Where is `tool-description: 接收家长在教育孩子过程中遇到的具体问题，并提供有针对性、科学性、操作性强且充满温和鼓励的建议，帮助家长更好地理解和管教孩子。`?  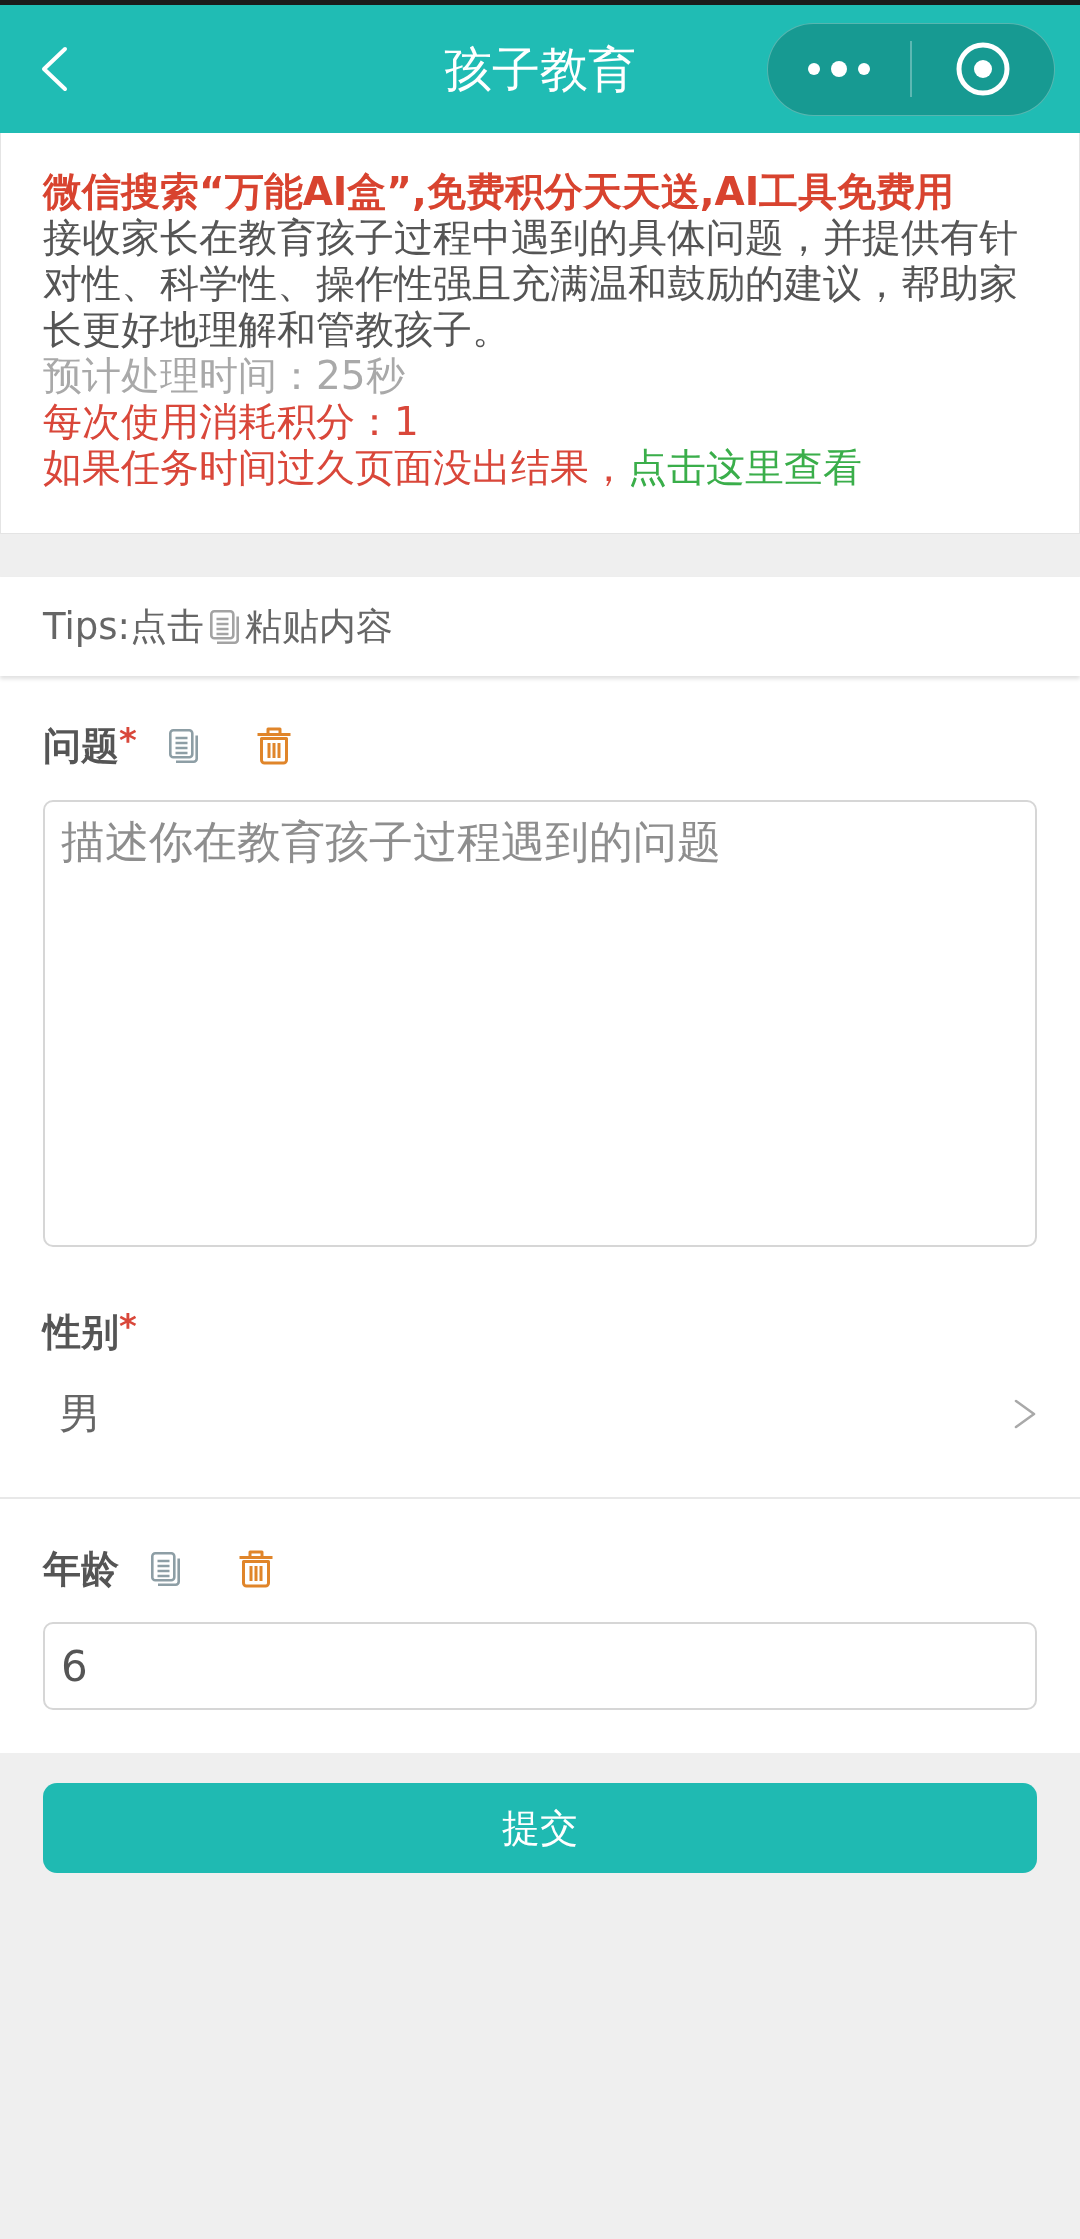 tool-description: 接收家长在教育孩子过程中遇到的具体问题，并提供有针对性、科学性、操作性强且充满温和鼓励的建议，帮助家长更好地理解和管教孩子。 is located at coordinates (531, 284).